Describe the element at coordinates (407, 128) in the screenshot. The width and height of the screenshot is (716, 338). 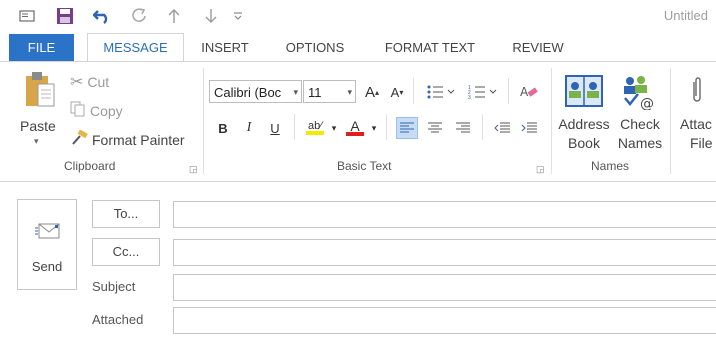
I see `align-left-icon` at that location.